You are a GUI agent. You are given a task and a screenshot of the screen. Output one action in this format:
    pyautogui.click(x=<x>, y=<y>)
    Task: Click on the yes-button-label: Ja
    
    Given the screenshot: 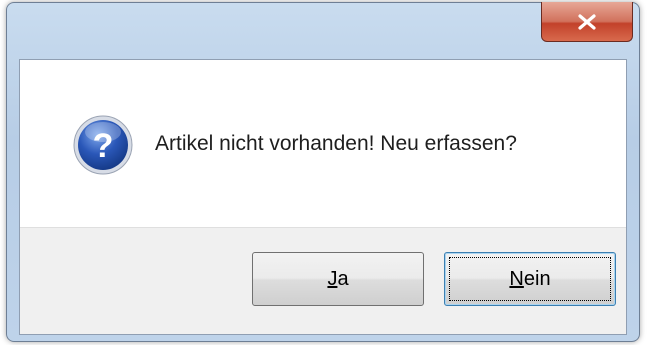 What is the action you would take?
    pyautogui.click(x=337, y=279)
    